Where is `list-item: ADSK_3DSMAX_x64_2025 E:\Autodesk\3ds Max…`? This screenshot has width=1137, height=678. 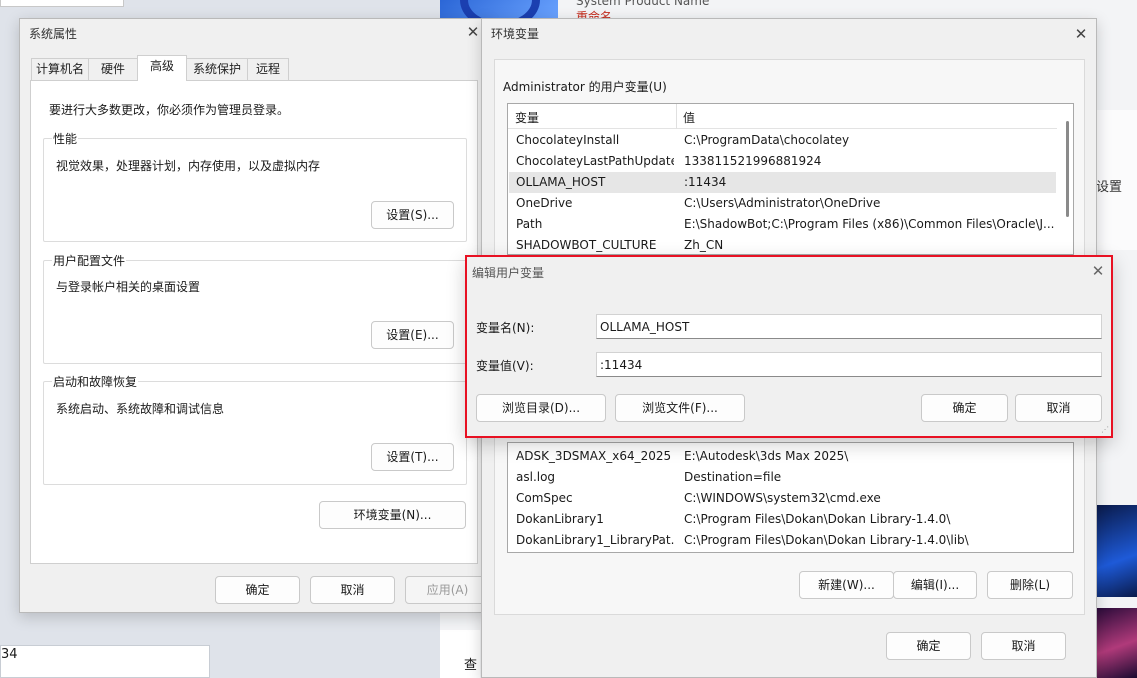 list-item: ADSK_3DSMAX_x64_2025 E:\Autodesk\3ds Max… is located at coordinates (782, 456).